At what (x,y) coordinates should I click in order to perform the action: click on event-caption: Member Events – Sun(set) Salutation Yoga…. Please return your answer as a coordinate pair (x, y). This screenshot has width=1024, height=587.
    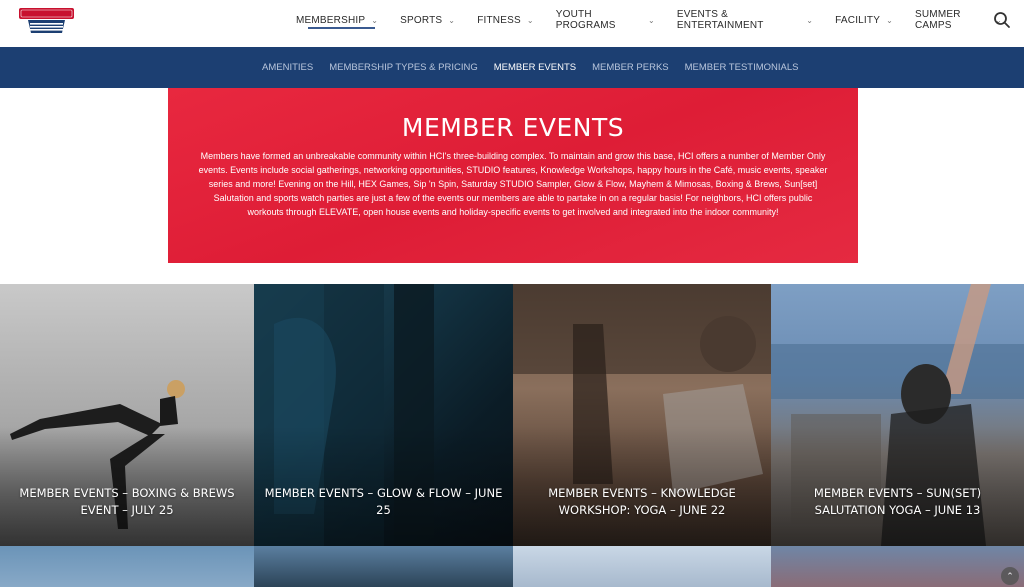
    Looking at the image, I should click on (897, 501).